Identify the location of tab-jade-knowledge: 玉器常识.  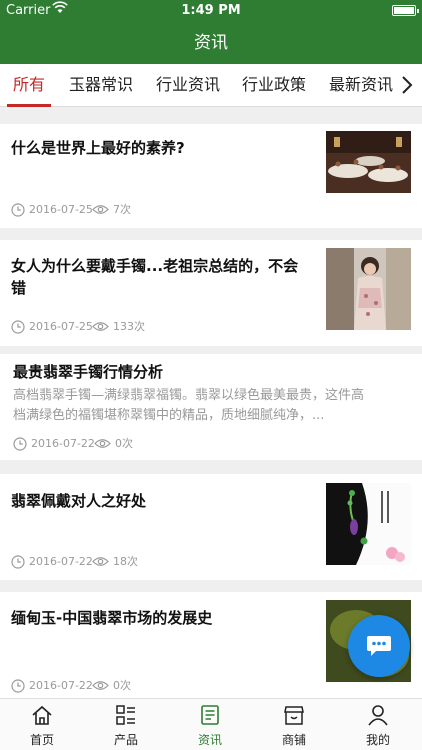
(101, 85).